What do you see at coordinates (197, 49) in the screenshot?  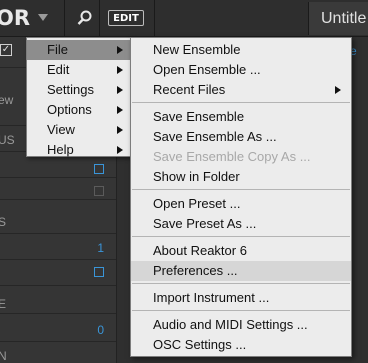 I see `menu-item-label: New Ensemble` at bounding box center [197, 49].